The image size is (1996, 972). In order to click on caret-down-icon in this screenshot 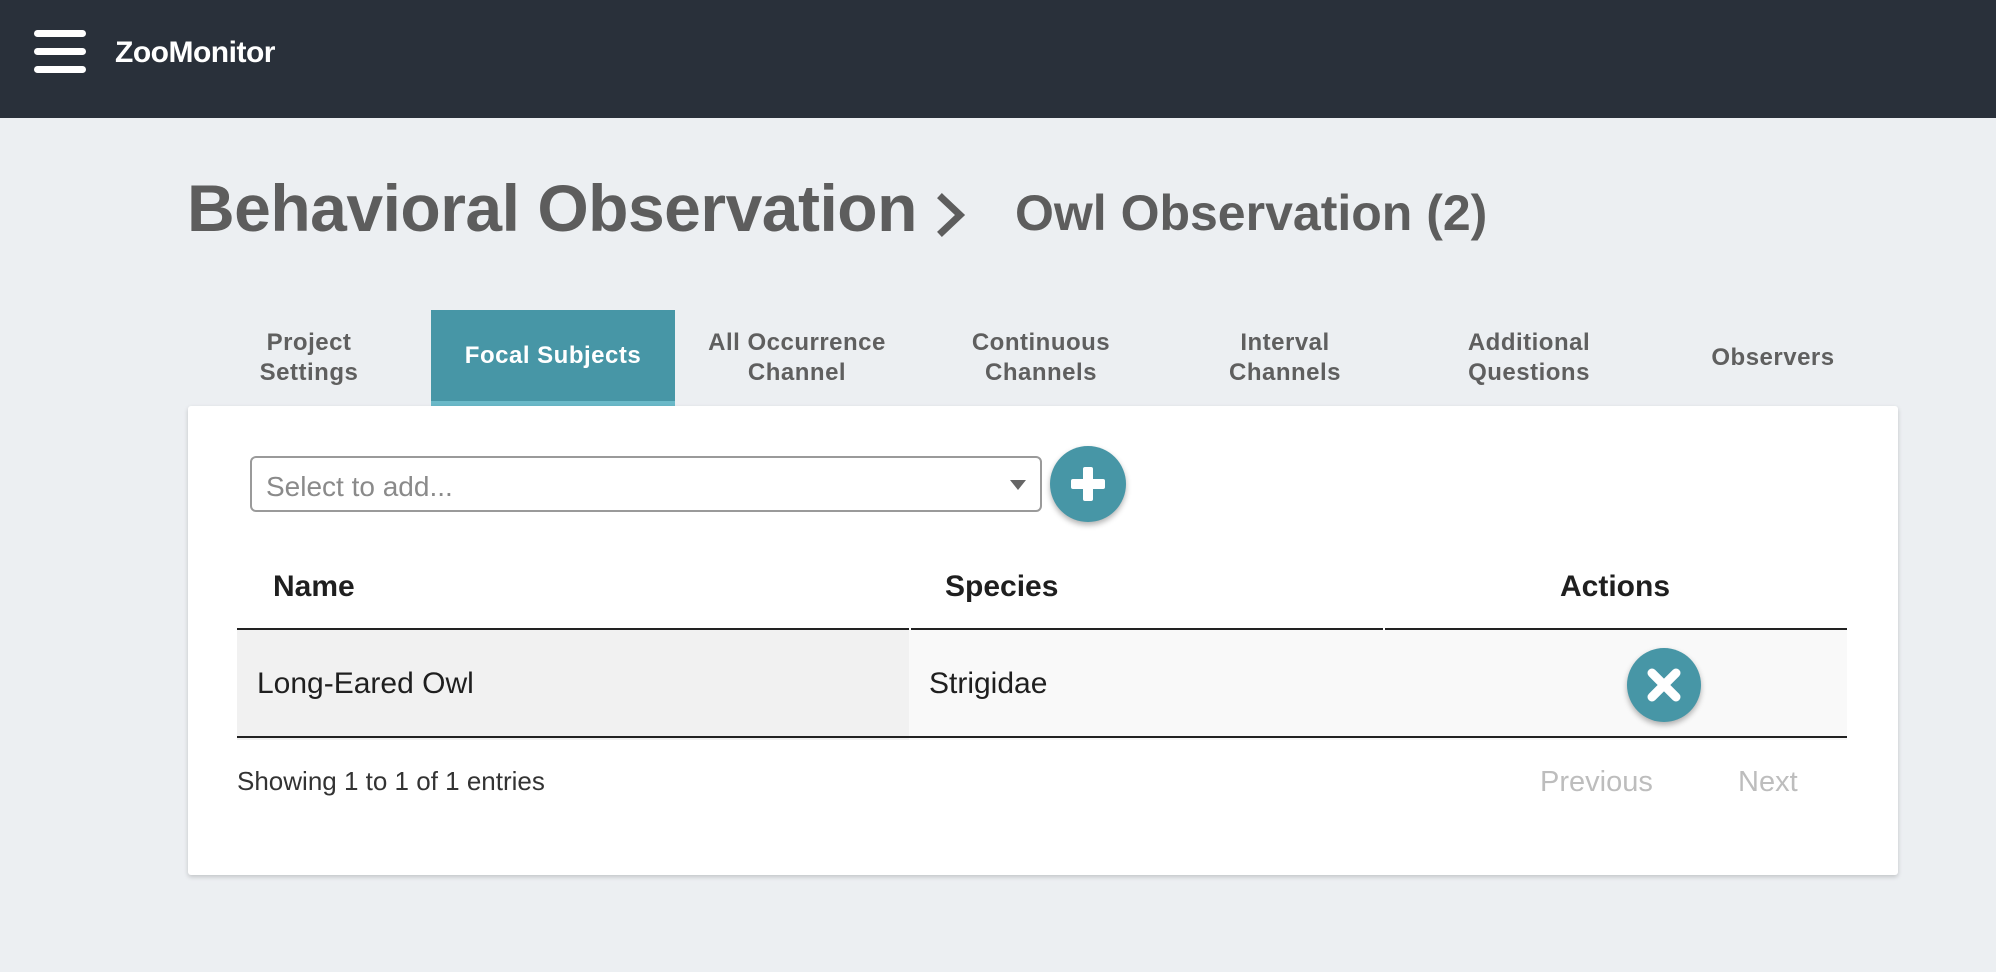, I will do `click(1018, 485)`.